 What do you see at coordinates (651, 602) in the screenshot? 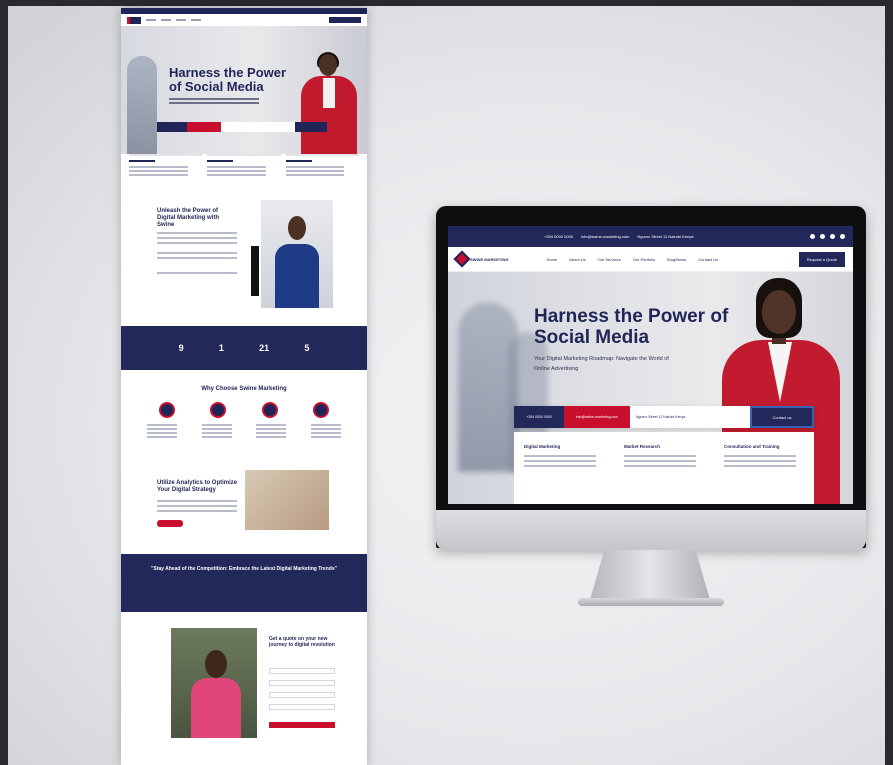
I see `monitor-base` at bounding box center [651, 602].